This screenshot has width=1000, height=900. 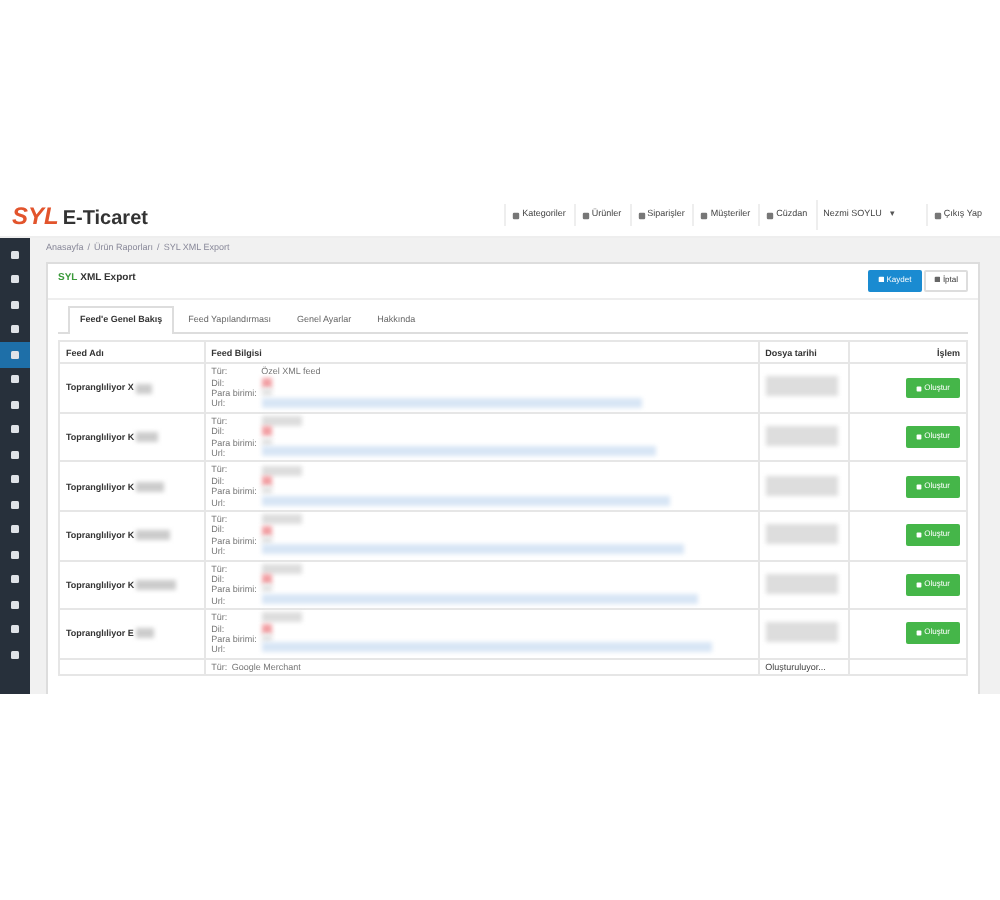 I want to click on logo: SYL E-Ticaret, so click(x=80, y=216).